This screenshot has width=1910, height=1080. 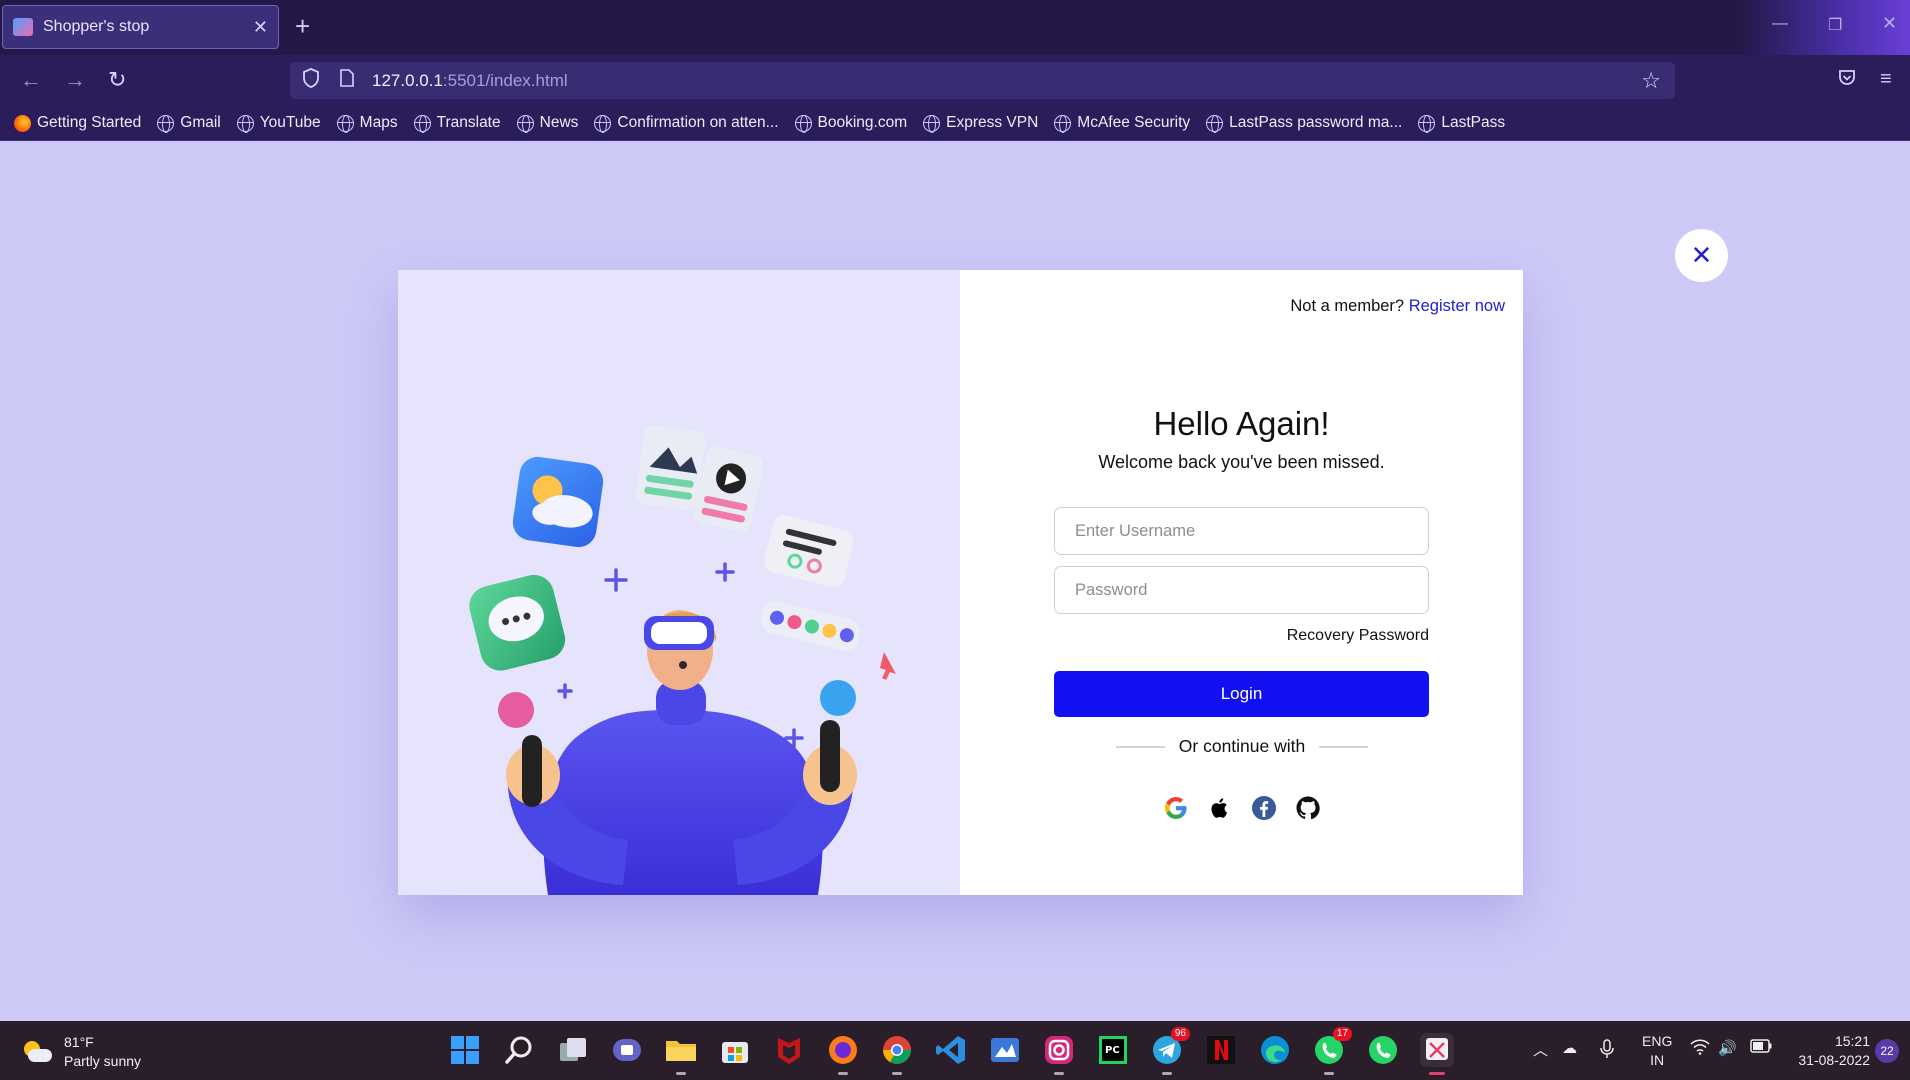 What do you see at coordinates (1651, 81) in the screenshot?
I see `bookmark-star-icon: ☆` at bounding box center [1651, 81].